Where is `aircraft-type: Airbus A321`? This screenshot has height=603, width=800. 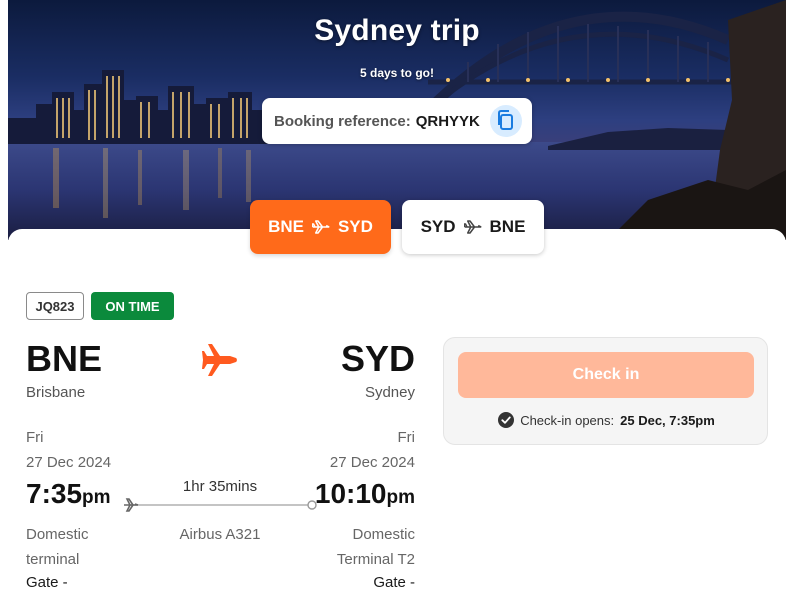 aircraft-type: Airbus A321 is located at coordinates (220, 534).